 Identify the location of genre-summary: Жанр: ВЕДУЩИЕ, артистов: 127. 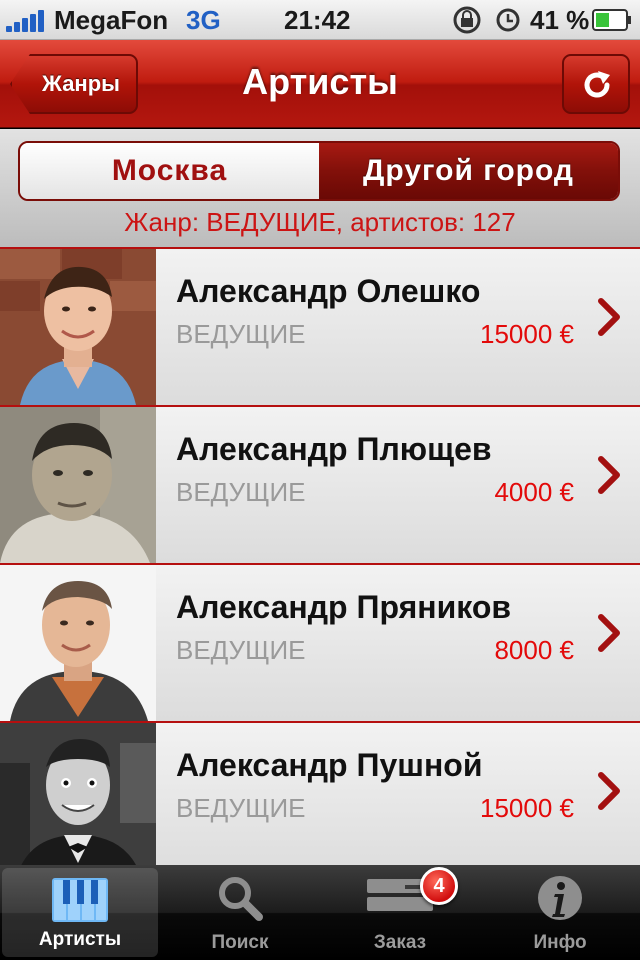
(320, 222).